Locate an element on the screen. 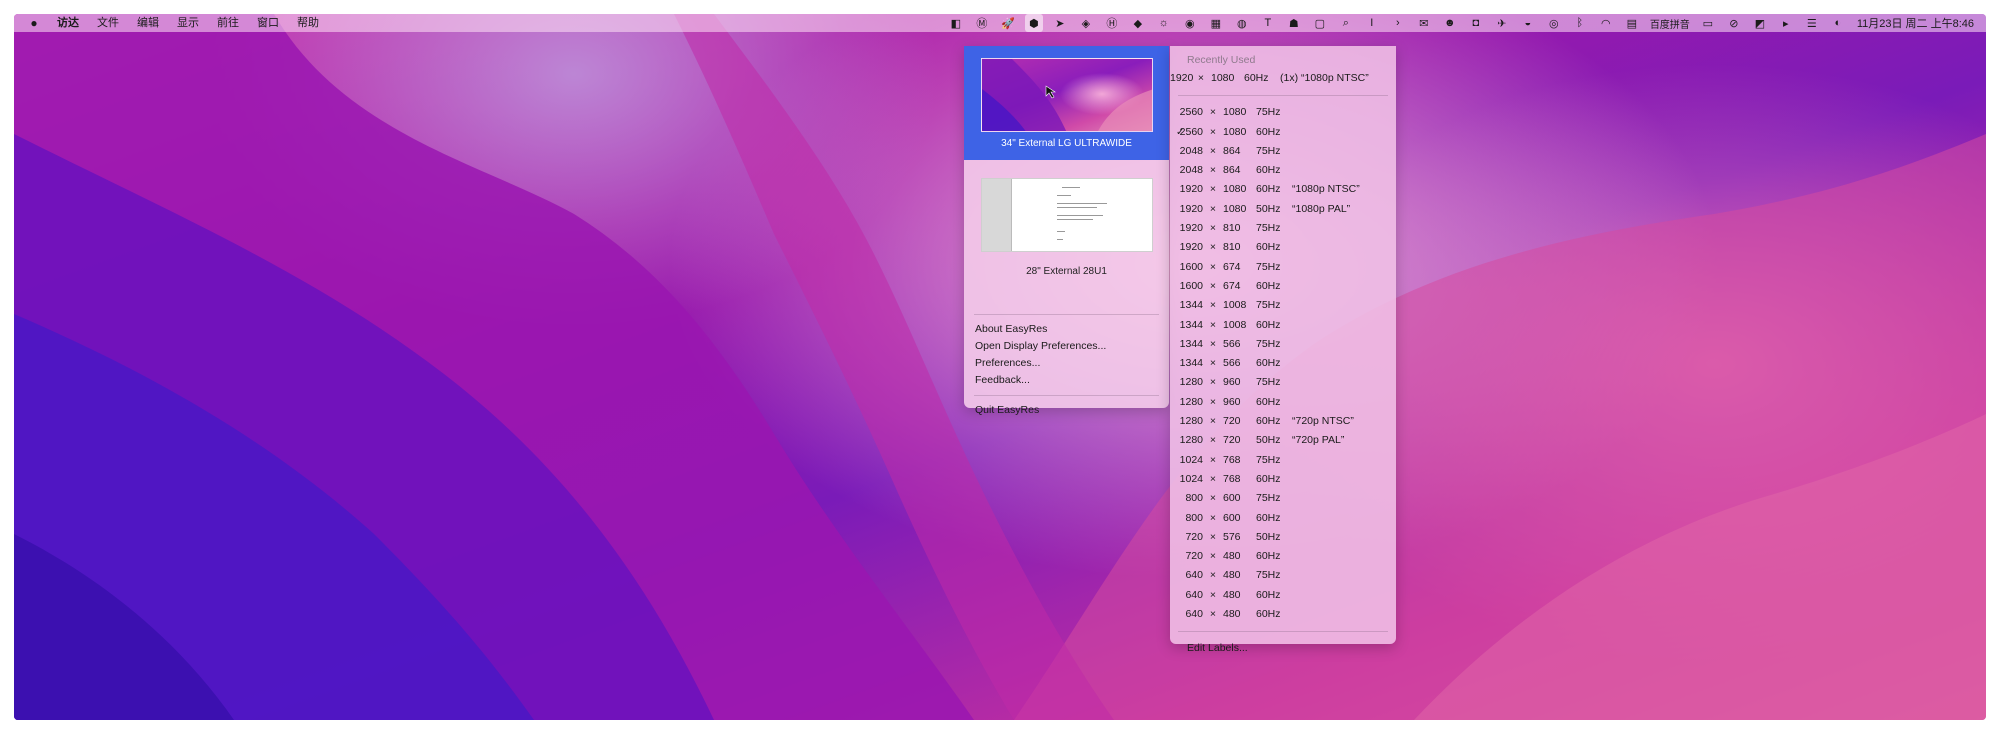  resolution-item: 1024 × 768 60Hz is located at coordinates (1283, 479).